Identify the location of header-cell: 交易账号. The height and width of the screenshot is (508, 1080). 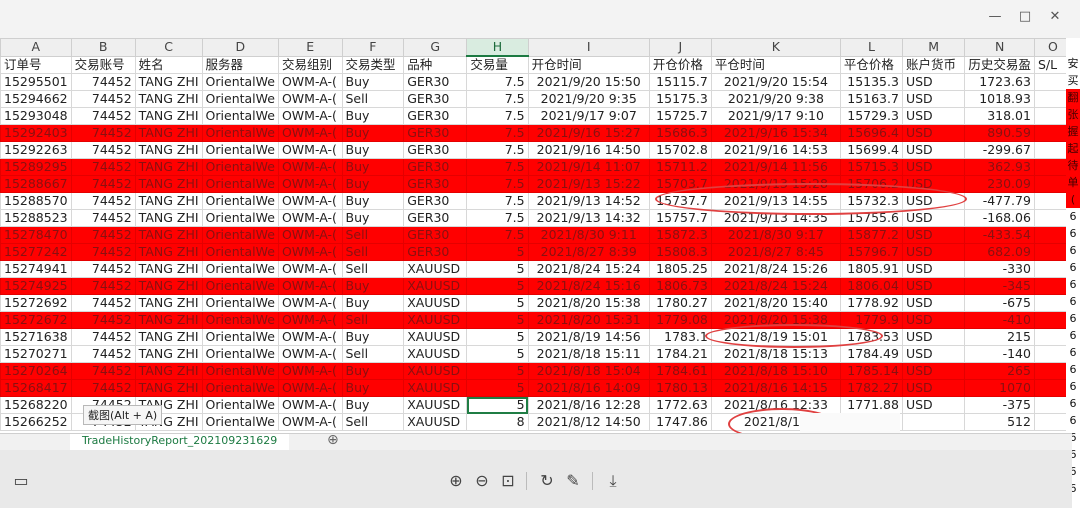
(103, 64).